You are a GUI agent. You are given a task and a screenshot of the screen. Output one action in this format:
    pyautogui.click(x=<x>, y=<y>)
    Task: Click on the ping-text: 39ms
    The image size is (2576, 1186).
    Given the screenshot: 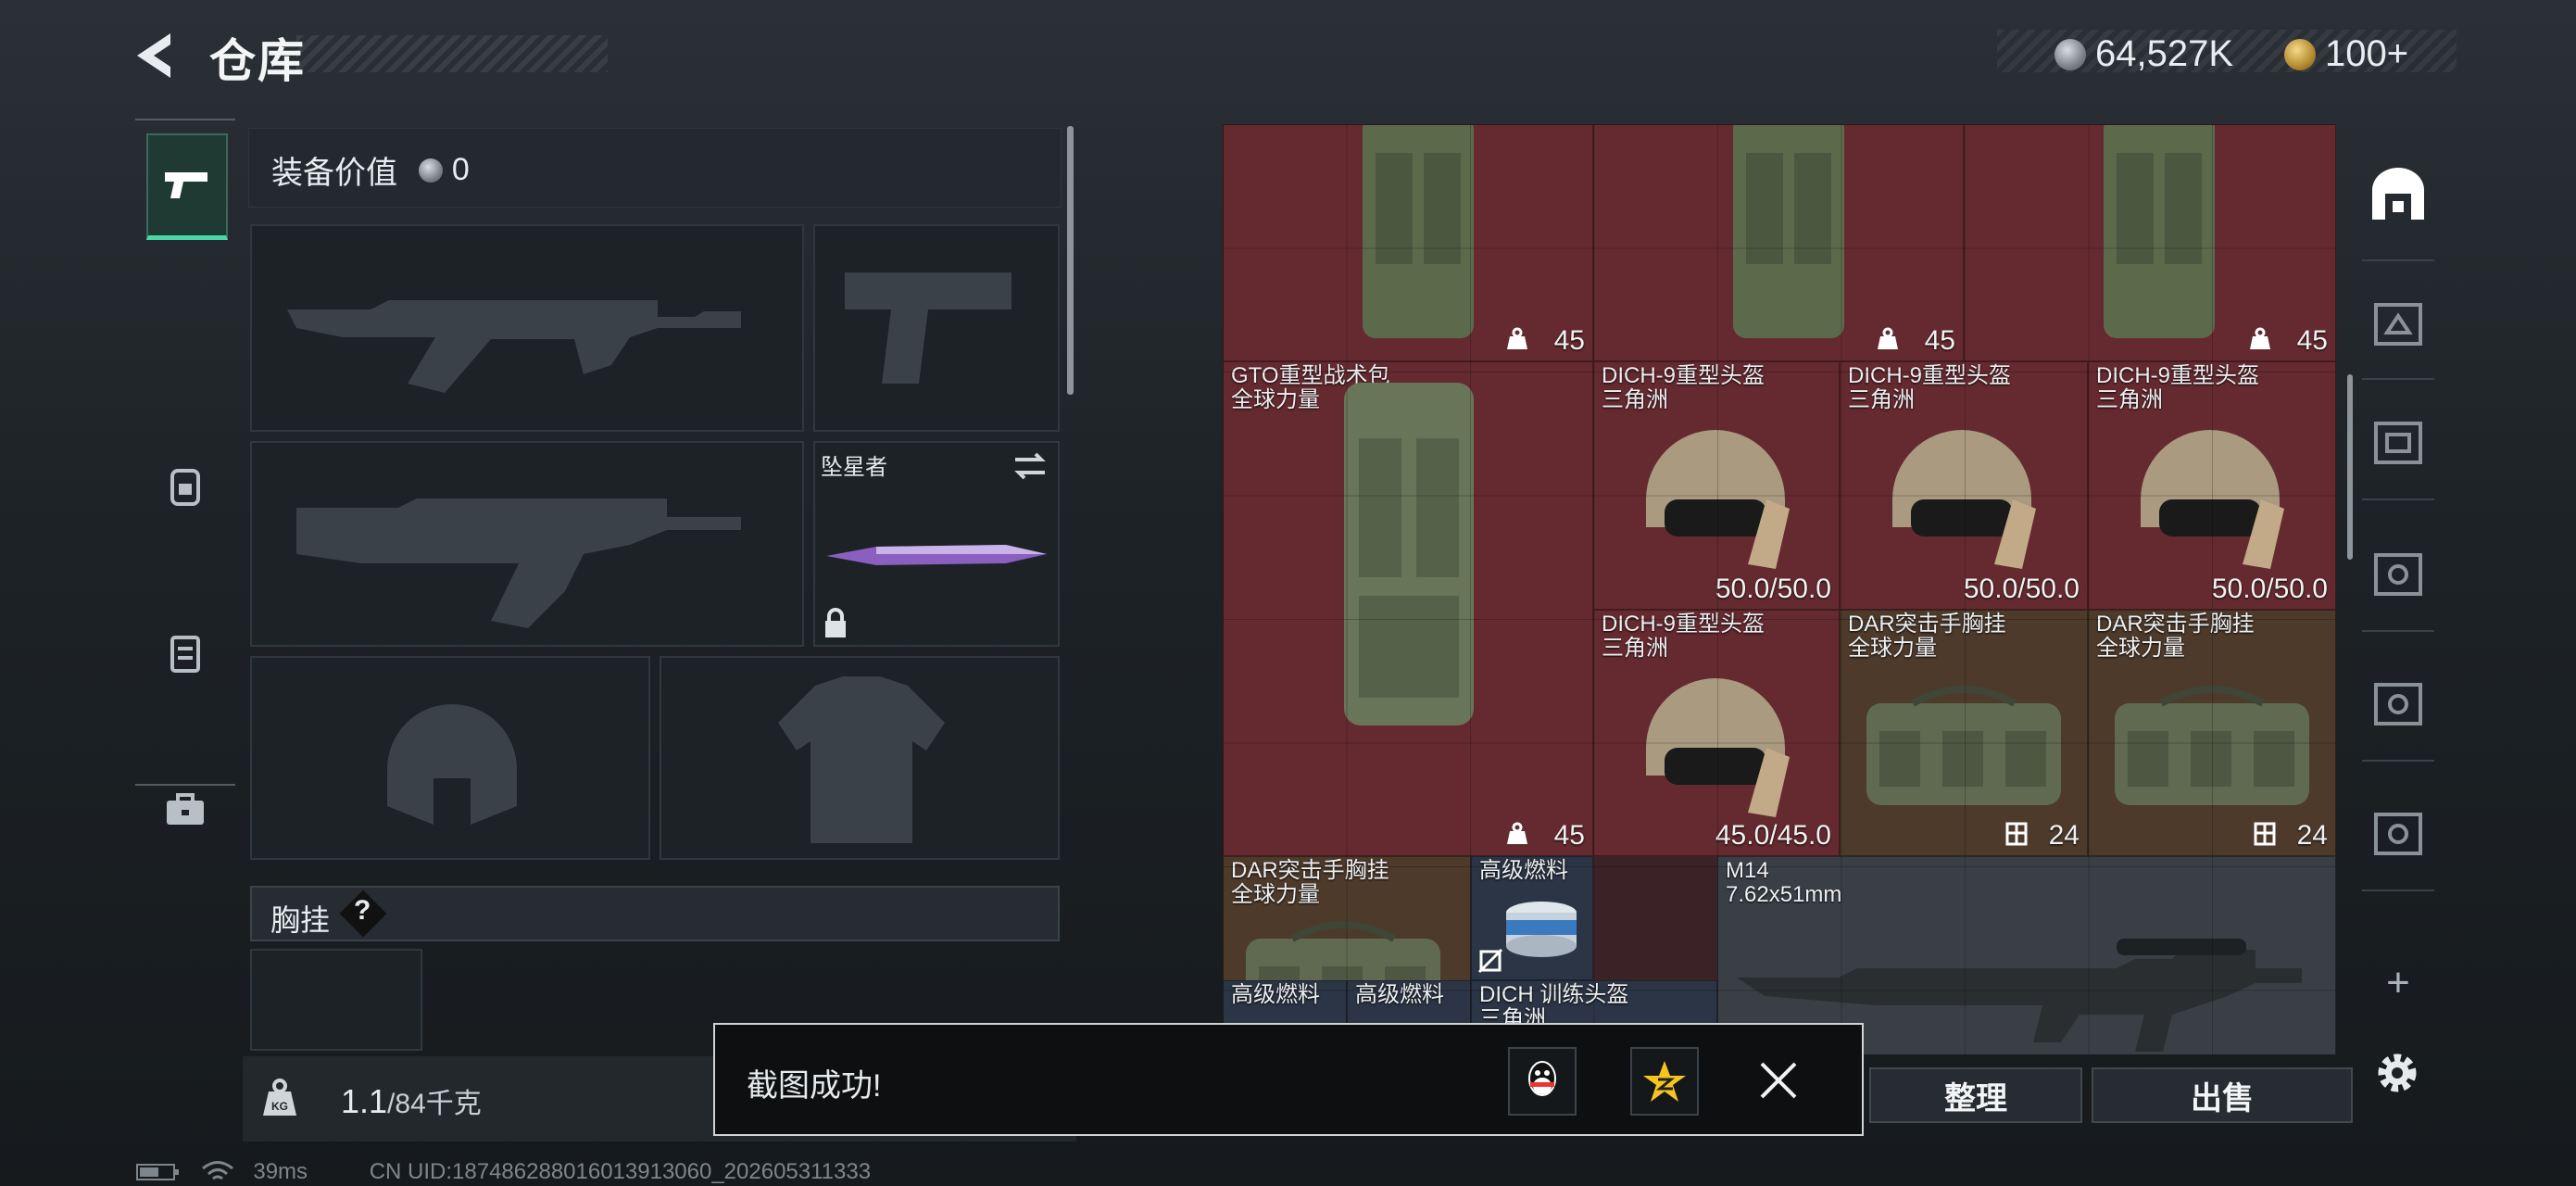 What is the action you would take?
    pyautogui.click(x=280, y=1171)
    